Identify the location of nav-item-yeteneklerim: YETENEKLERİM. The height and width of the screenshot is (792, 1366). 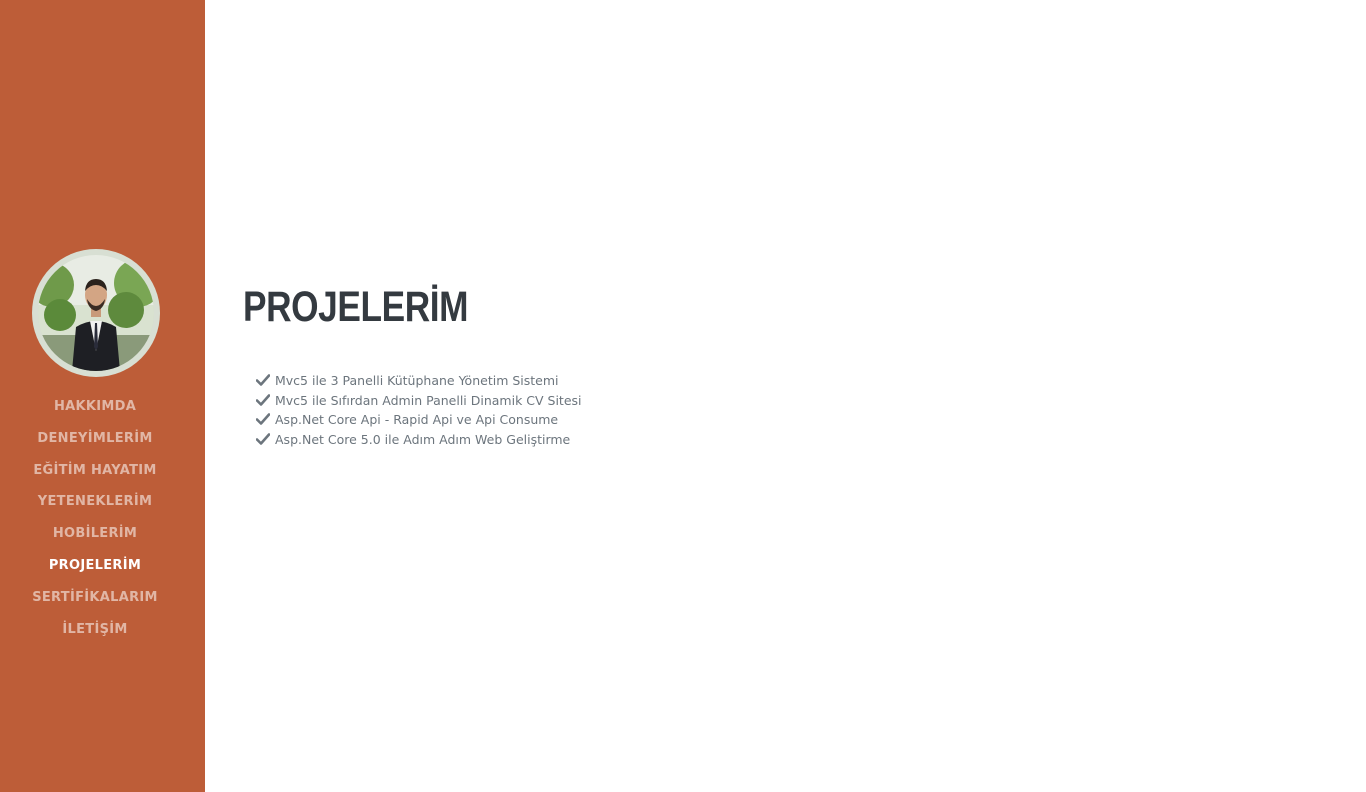
(95, 501).